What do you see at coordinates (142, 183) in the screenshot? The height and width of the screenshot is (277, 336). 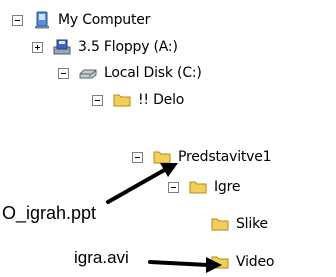 I see `ppt-arrow` at bounding box center [142, 183].